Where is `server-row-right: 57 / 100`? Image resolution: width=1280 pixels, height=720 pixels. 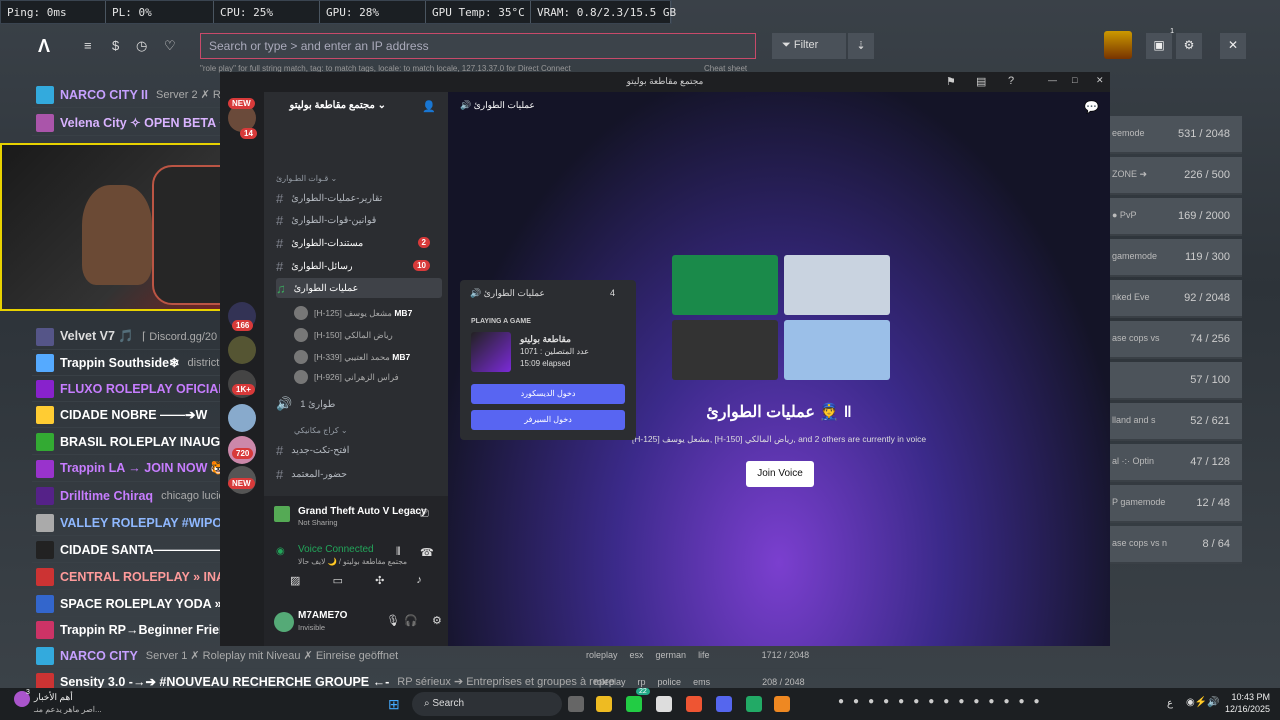
server-row-right: 57 / 100 is located at coordinates (1176, 381).